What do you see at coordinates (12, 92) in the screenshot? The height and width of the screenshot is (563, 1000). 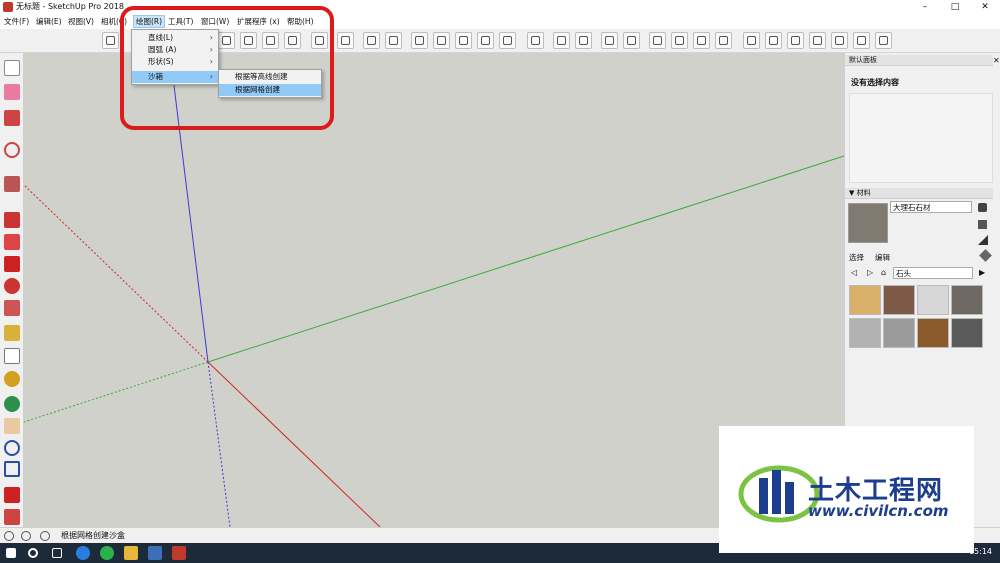 I see `eraser-icon` at bounding box center [12, 92].